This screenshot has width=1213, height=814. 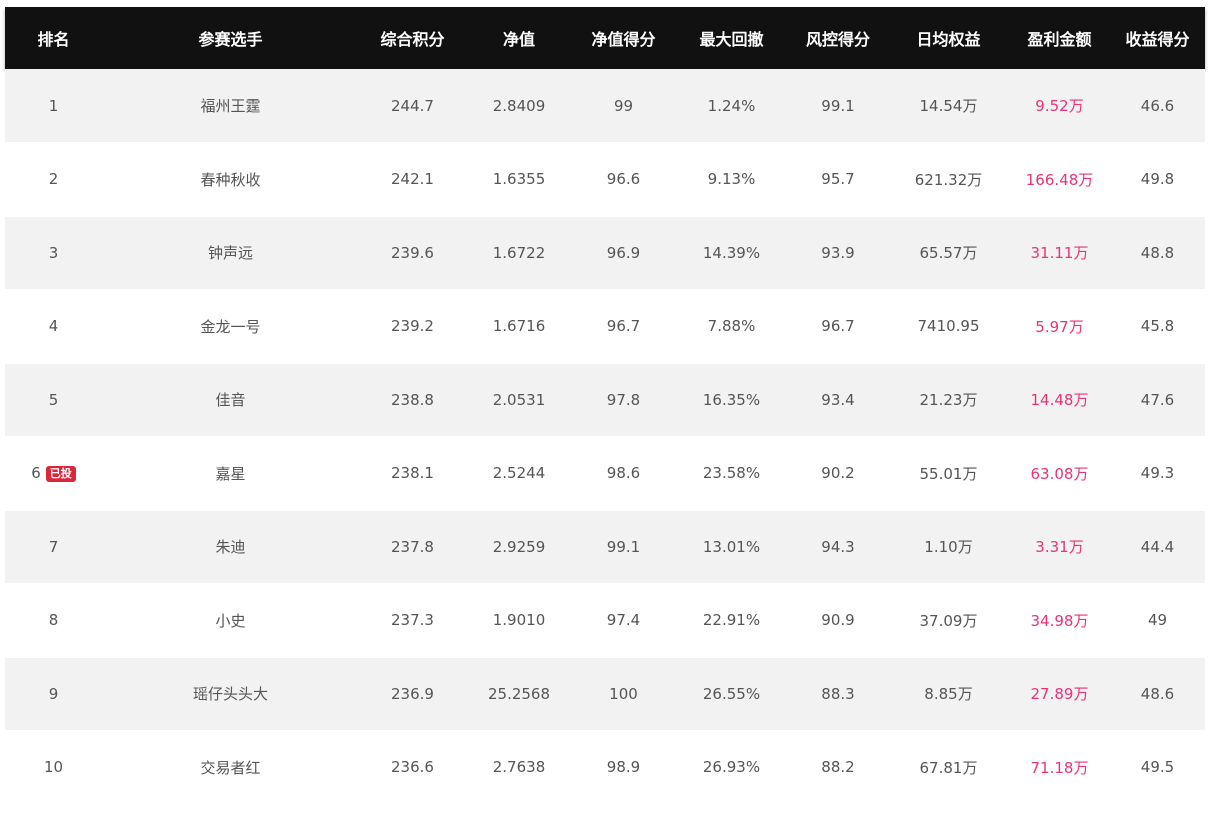 I want to click on rank-number: 7, so click(x=53, y=546).